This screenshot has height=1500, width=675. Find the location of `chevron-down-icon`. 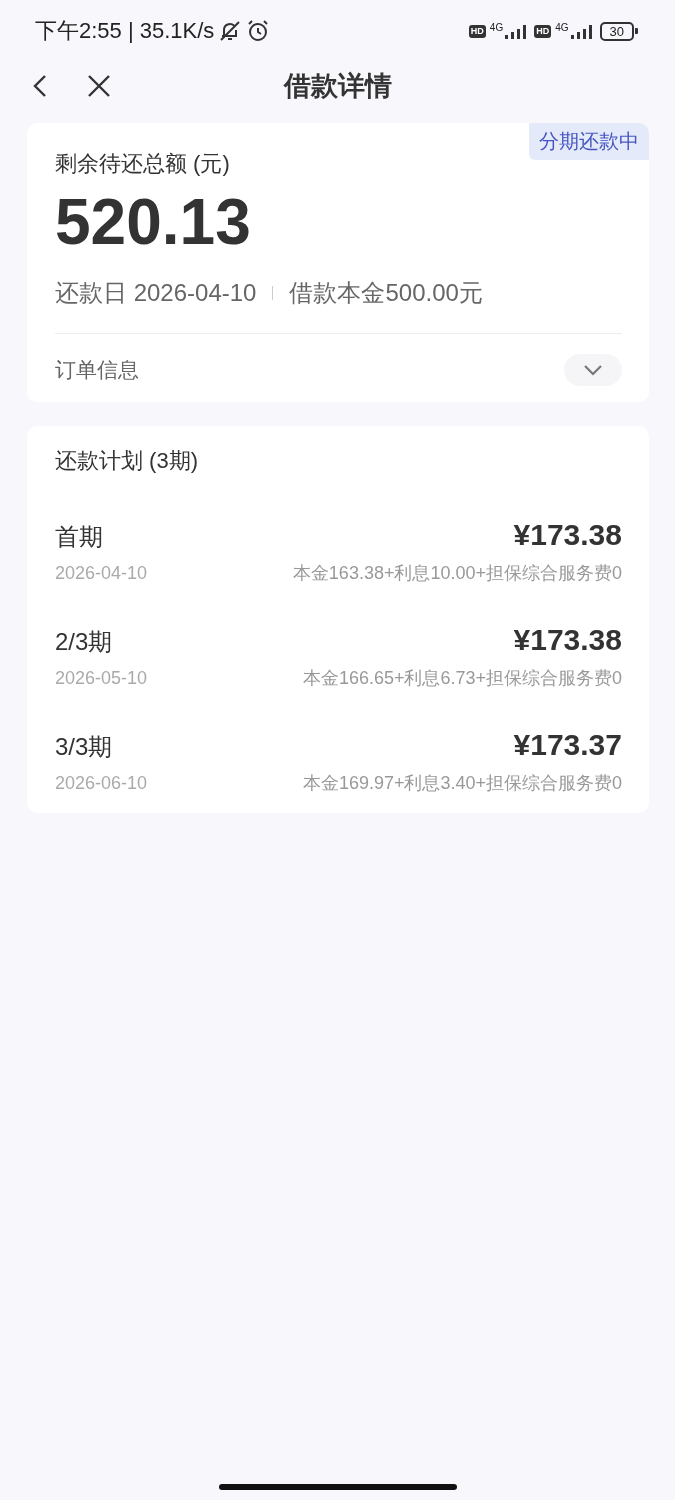

chevron-down-icon is located at coordinates (593, 370).